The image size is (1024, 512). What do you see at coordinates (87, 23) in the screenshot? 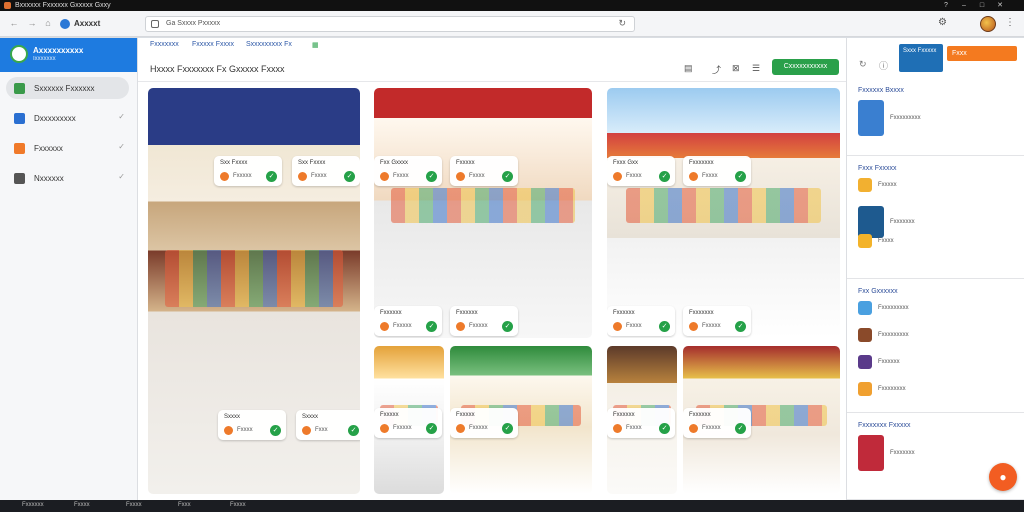
I see `site-name: Axxxxt` at bounding box center [87, 23].